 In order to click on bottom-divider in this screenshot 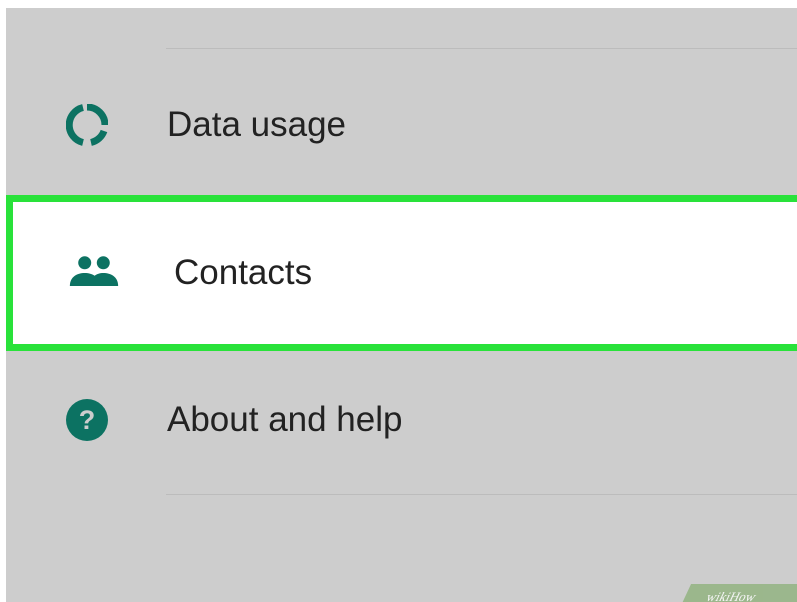, I will do `click(481, 494)`.